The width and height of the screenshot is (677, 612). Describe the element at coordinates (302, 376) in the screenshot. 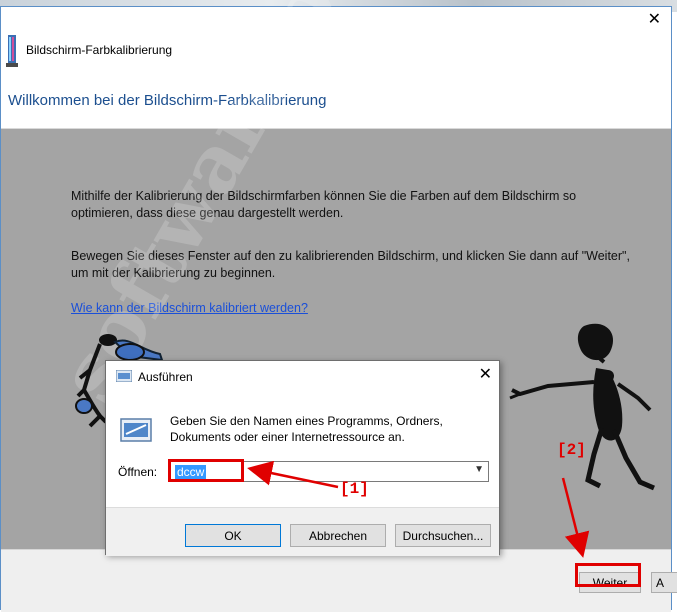

I see `run-dialog-title-bar: Ausführen ✕` at that location.